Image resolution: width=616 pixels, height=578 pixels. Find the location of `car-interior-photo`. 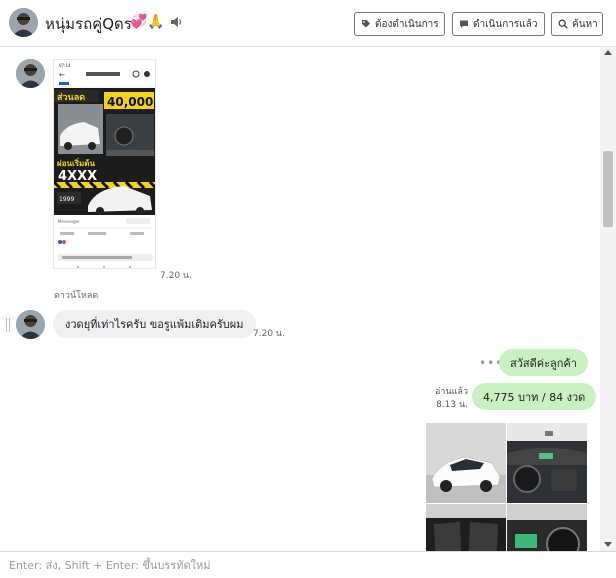

car-interior-photo is located at coordinates (547, 527).